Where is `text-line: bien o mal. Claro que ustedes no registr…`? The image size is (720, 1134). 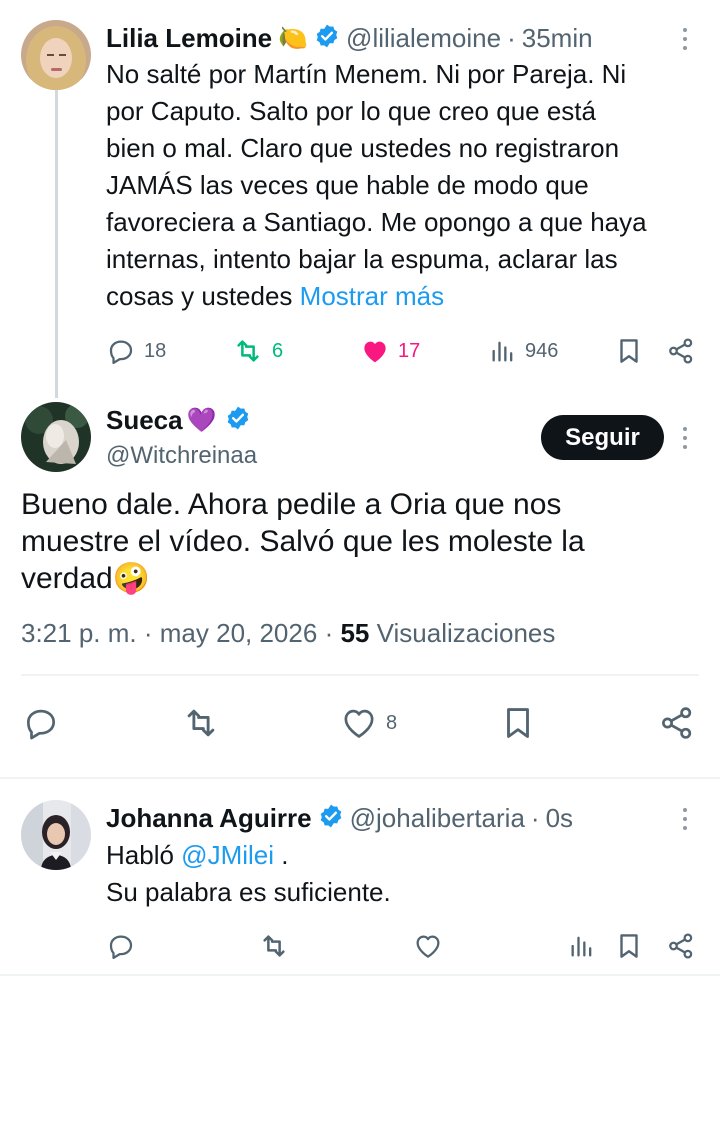
text-line: bien o mal. Claro que ustedes no registr… is located at coordinates (363, 148).